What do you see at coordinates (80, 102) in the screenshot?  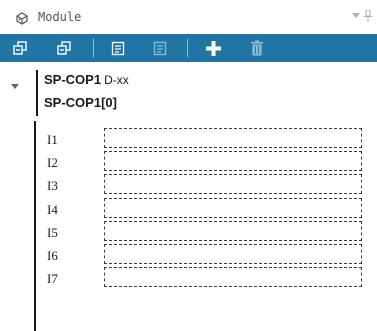 I see `module-instance: SP-COP1[0]` at bounding box center [80, 102].